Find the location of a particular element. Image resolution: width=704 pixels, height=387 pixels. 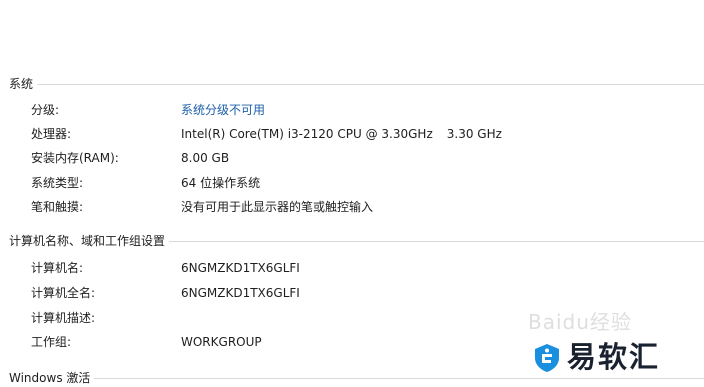

system-section-header: 系统 is located at coordinates (356, 84).